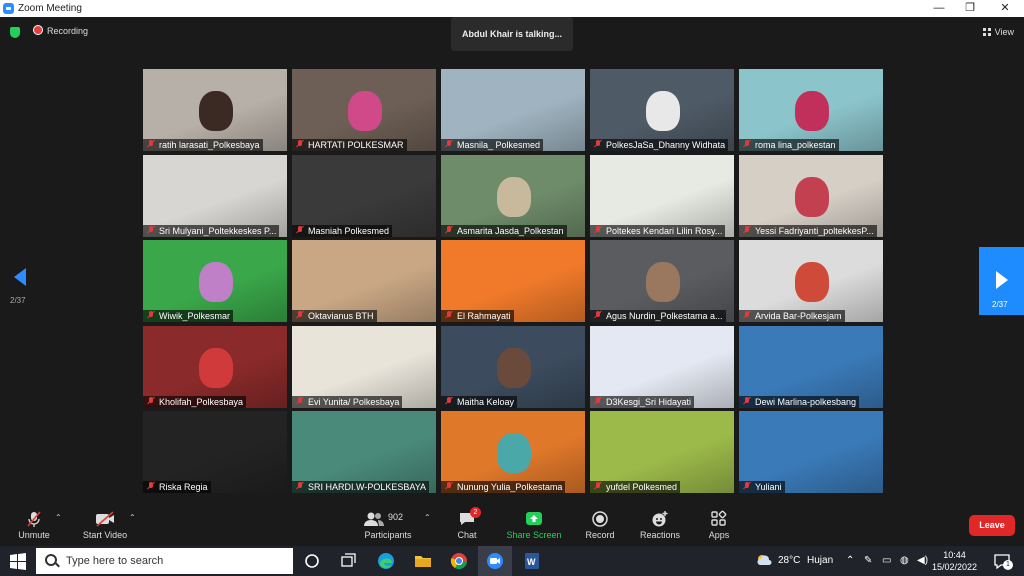 This screenshot has width=1024, height=576. What do you see at coordinates (799, 402) in the screenshot?
I see `participant-name: Dewi Marlina-polkesbang` at bounding box center [799, 402].